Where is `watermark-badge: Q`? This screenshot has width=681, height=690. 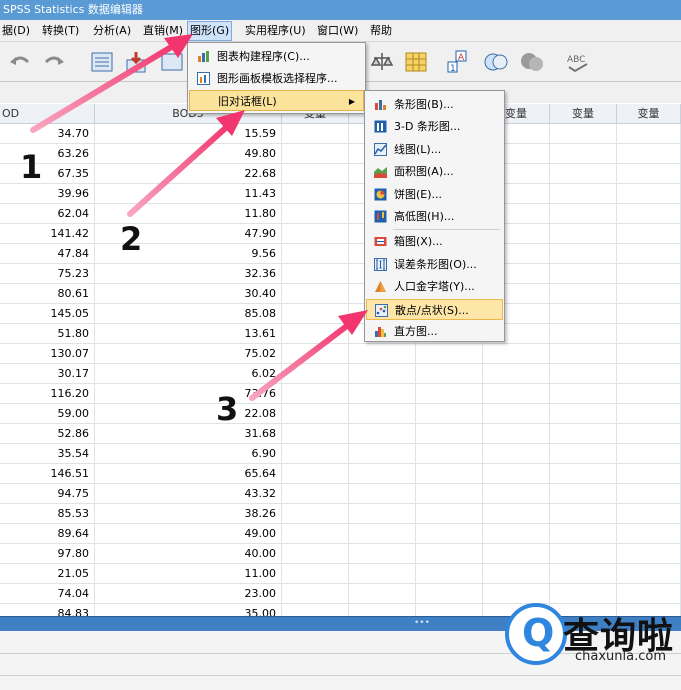 watermark-badge: Q is located at coordinates (538, 633).